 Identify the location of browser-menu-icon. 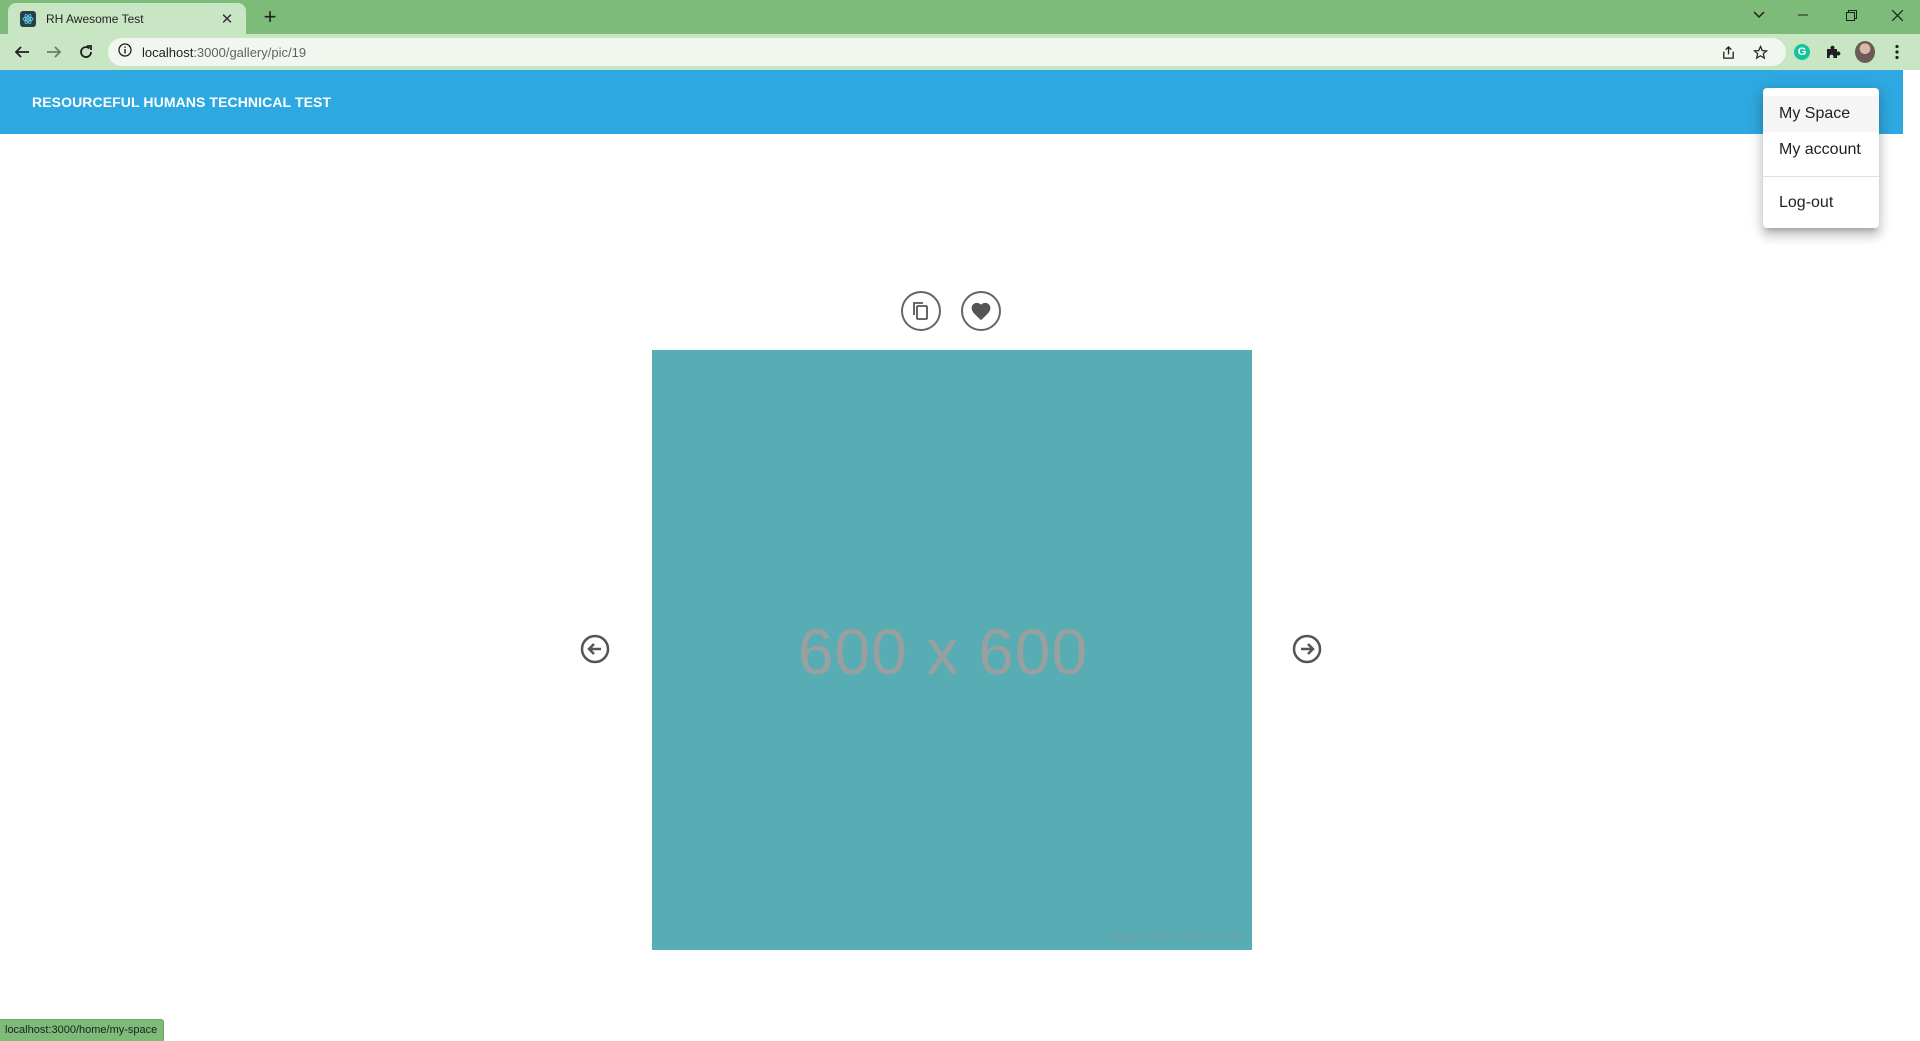
(1897, 52).